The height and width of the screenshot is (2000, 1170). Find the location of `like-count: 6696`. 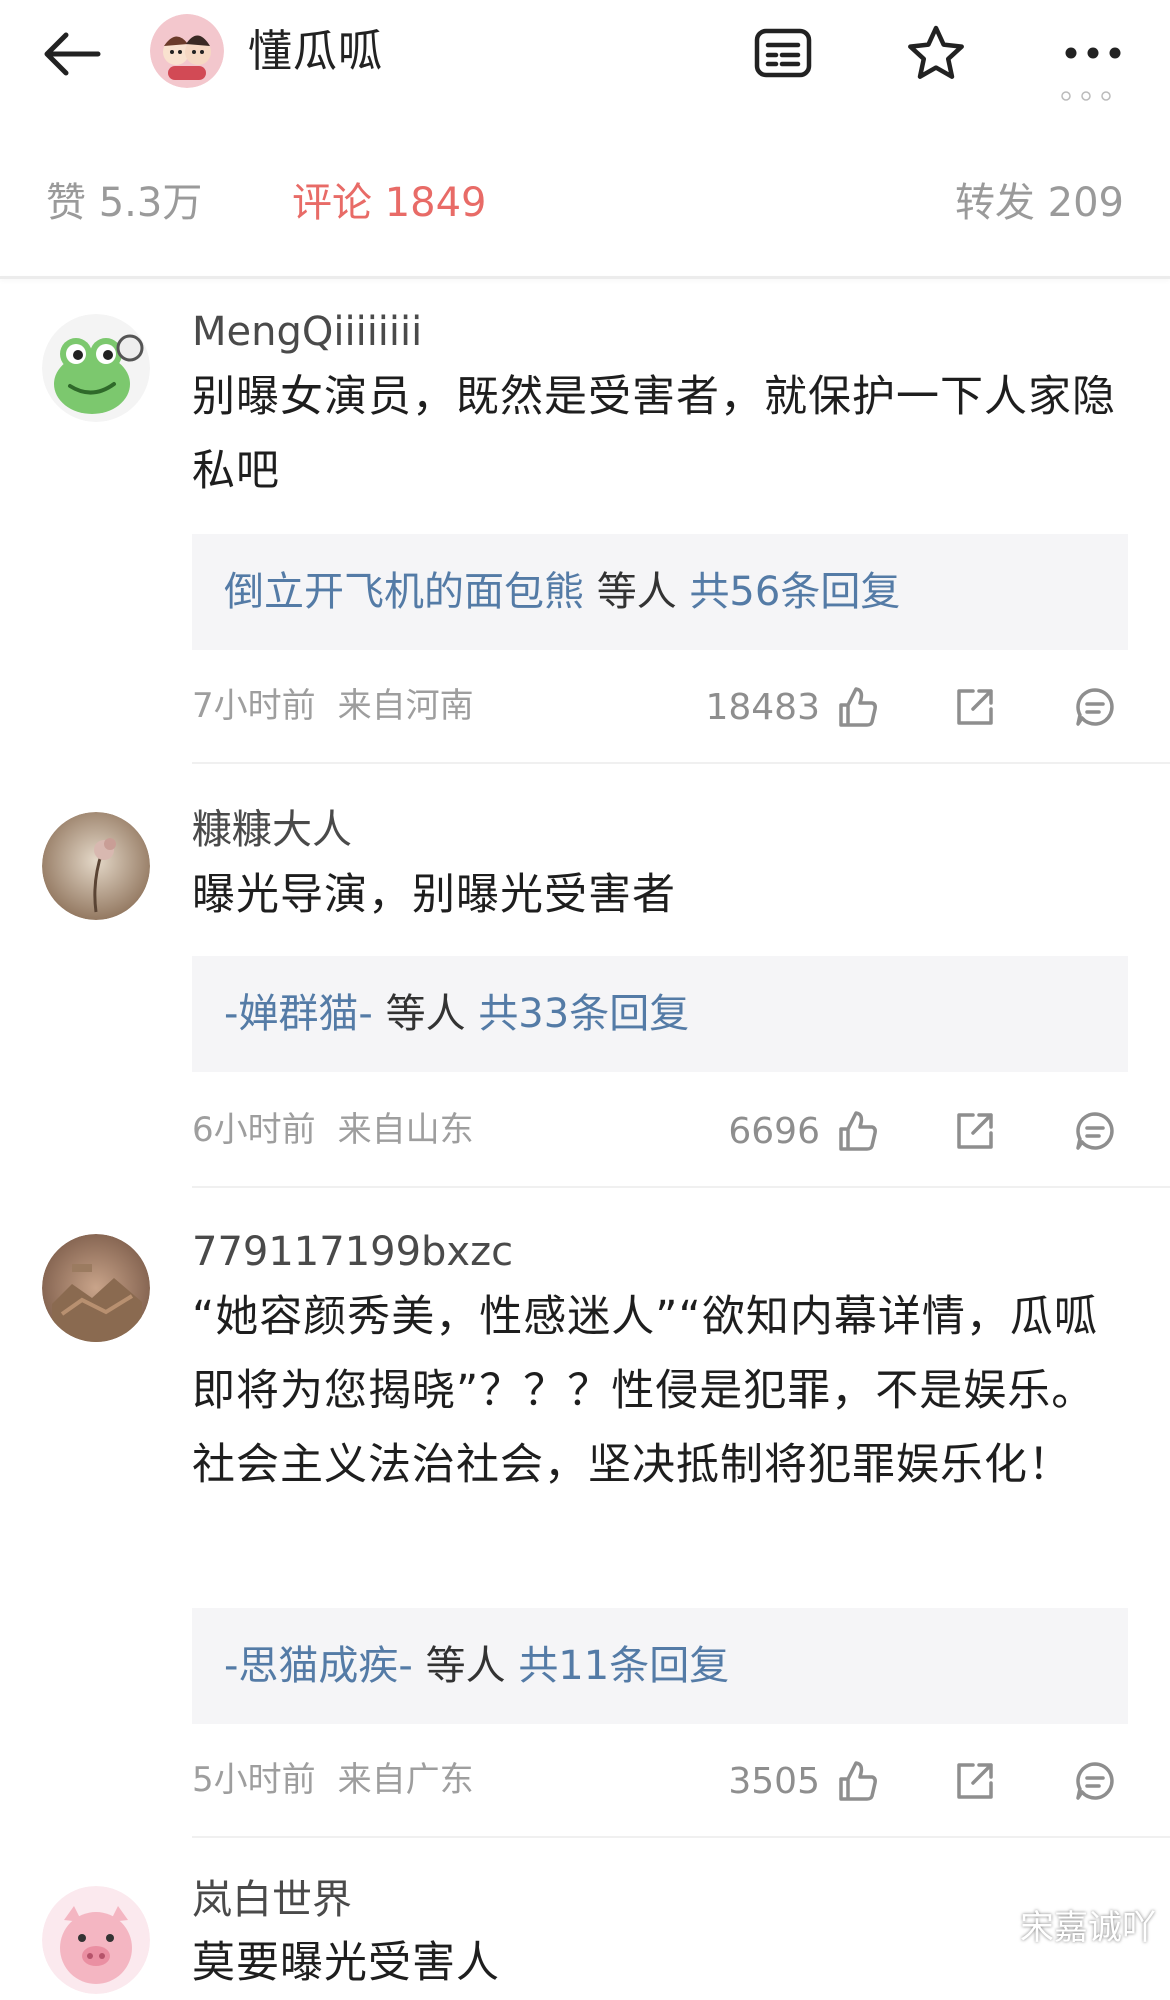

like-count: 6696 is located at coordinates (774, 1131).